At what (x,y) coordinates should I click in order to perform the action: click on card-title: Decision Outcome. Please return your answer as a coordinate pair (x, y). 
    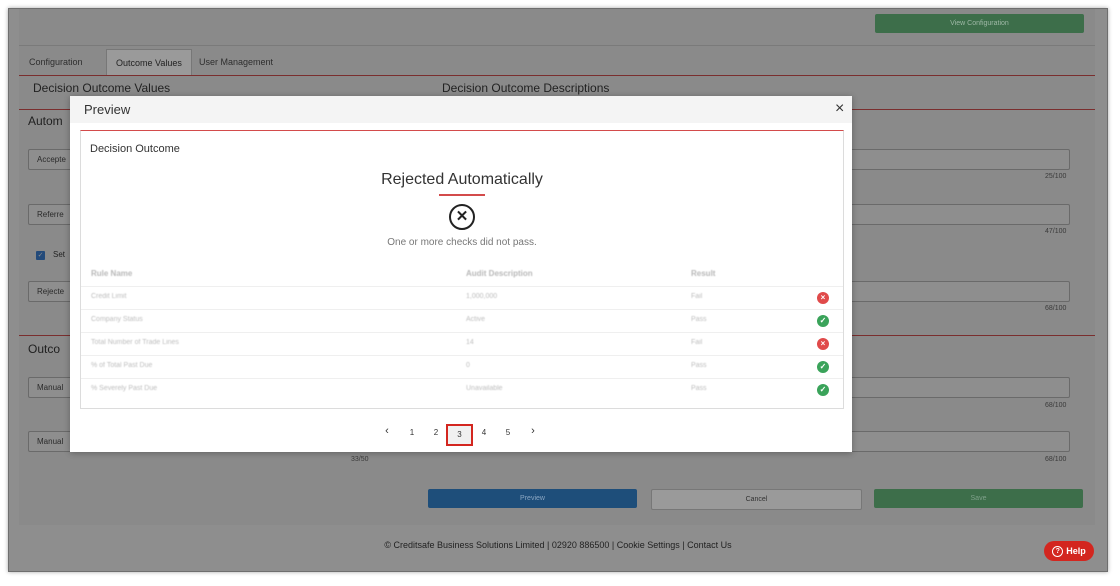
    Looking at the image, I should click on (135, 149).